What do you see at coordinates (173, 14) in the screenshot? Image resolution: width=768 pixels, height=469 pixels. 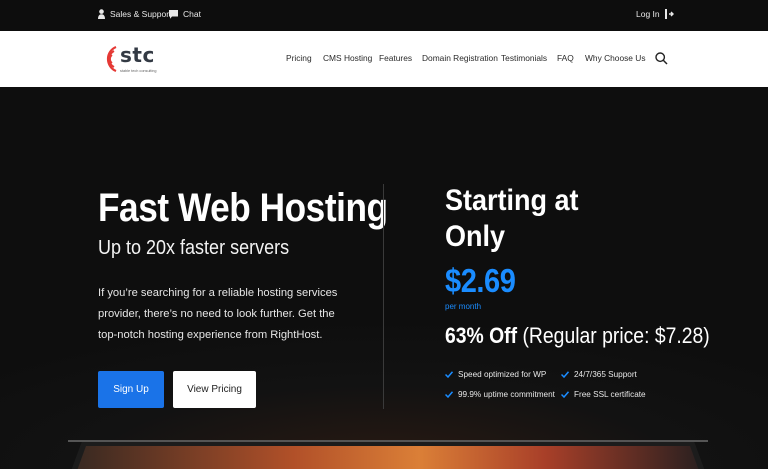 I see `chat-icon` at bounding box center [173, 14].